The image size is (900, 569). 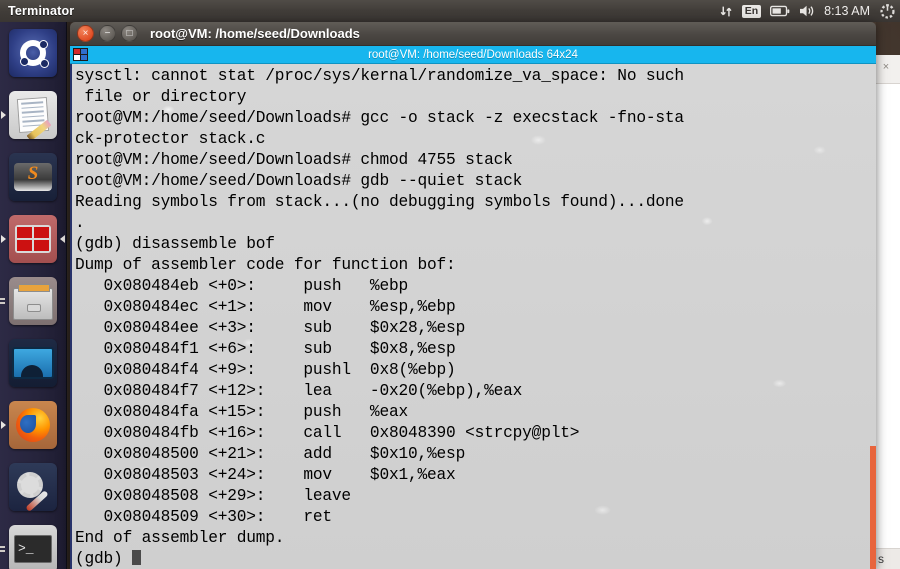 I want to click on file-cabinet-icon, so click(x=33, y=301).